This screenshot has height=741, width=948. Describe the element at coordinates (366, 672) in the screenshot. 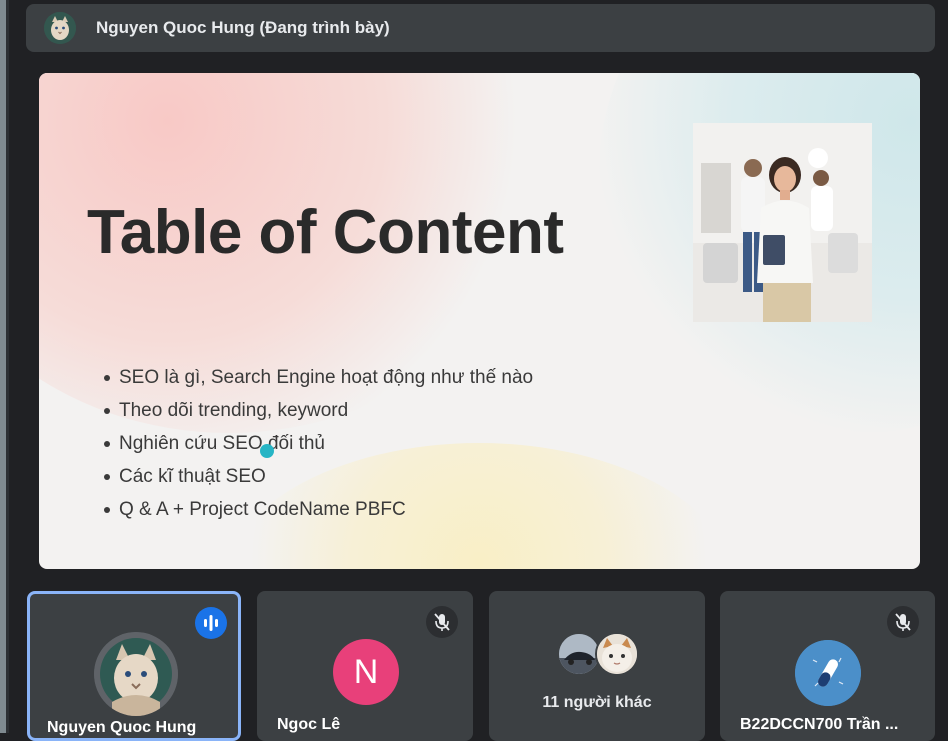

I see `initial-avatar: N` at that location.